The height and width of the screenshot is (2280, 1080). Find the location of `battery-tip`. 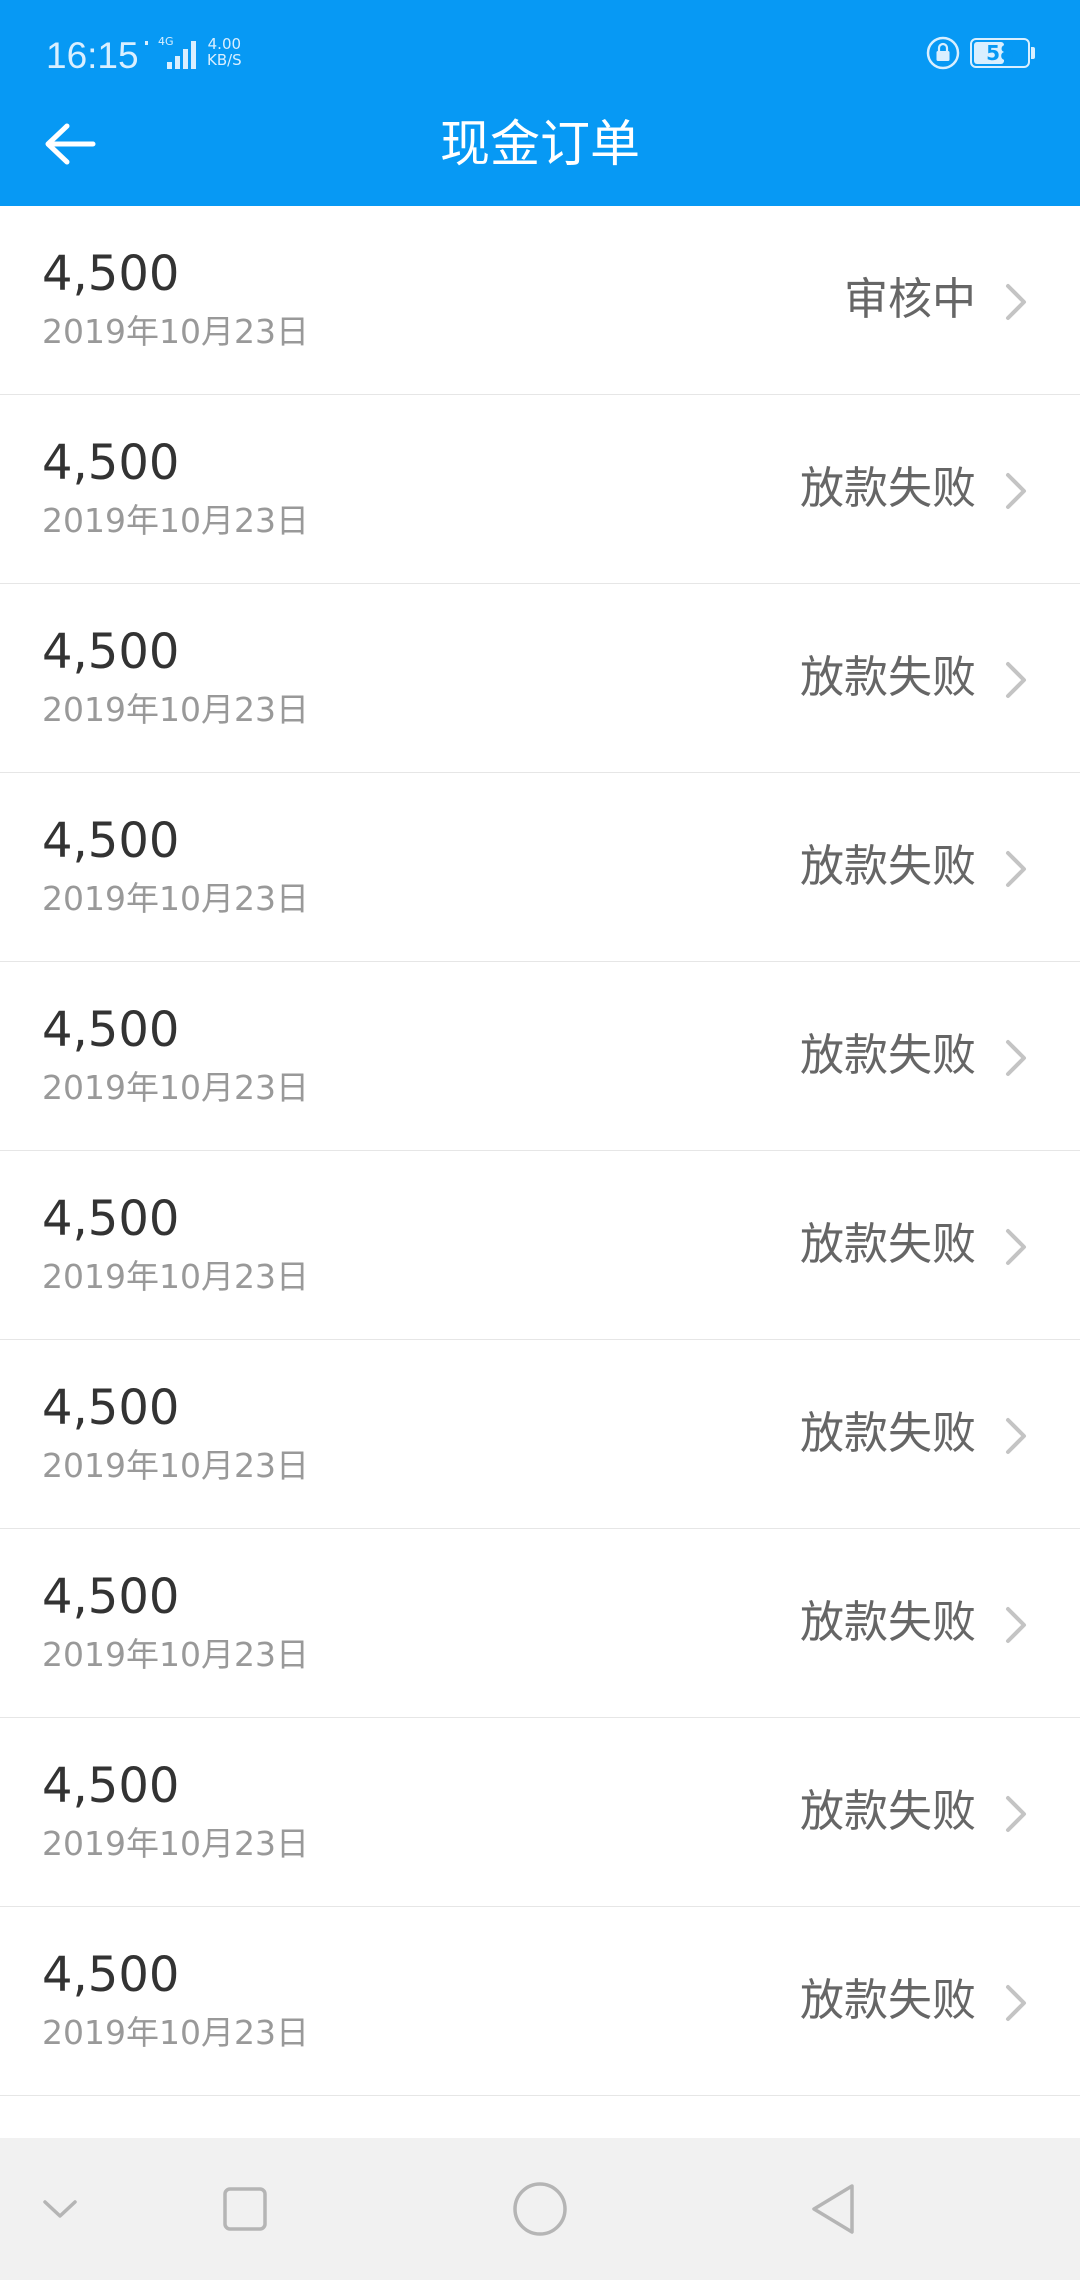

battery-tip is located at coordinates (1033, 53).